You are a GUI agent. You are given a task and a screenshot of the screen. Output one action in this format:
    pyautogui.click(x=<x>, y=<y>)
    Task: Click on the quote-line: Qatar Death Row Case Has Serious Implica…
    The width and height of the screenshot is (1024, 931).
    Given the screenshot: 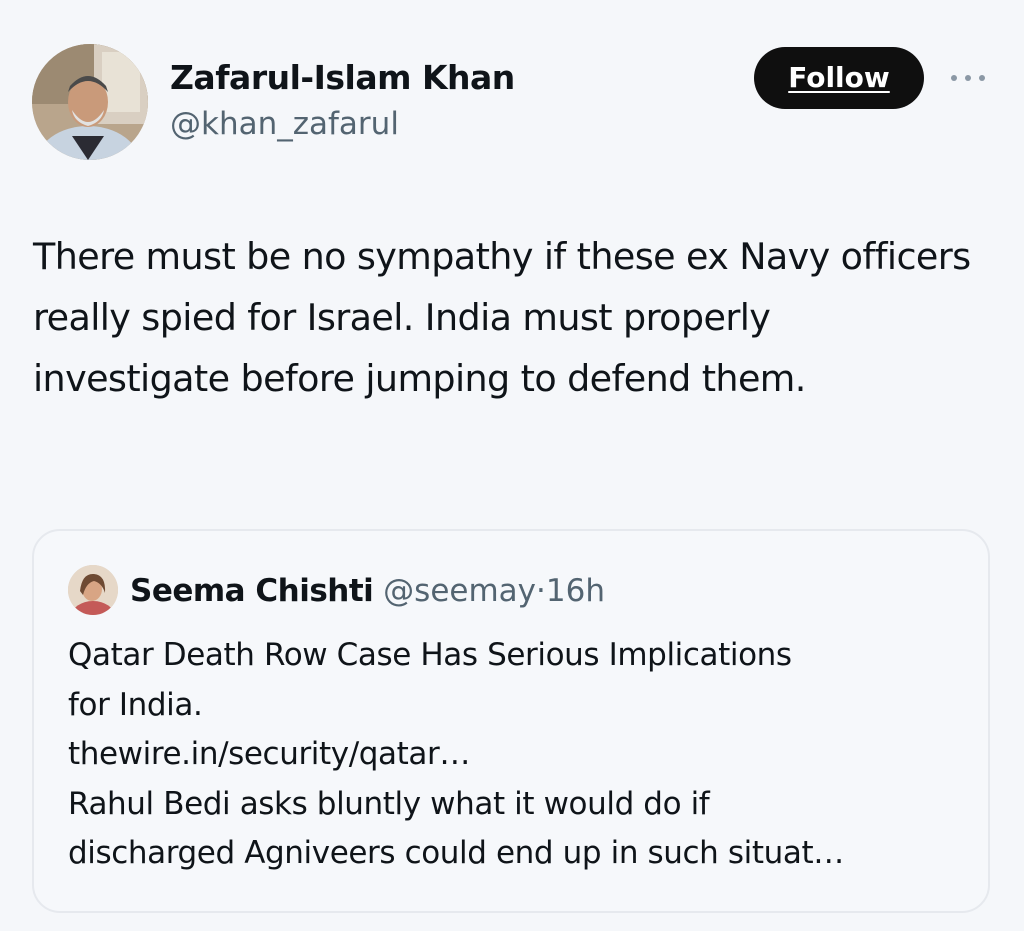 What is the action you would take?
    pyautogui.click(x=430, y=655)
    